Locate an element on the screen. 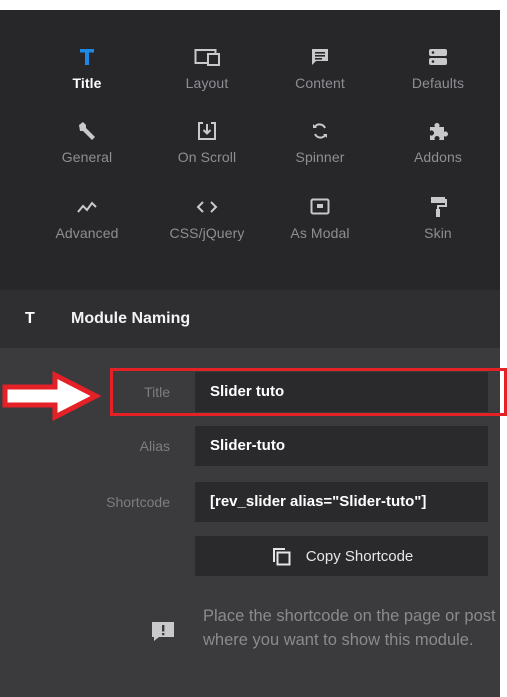 This screenshot has width=507, height=697. title-t-icon: T is located at coordinates (30, 318).